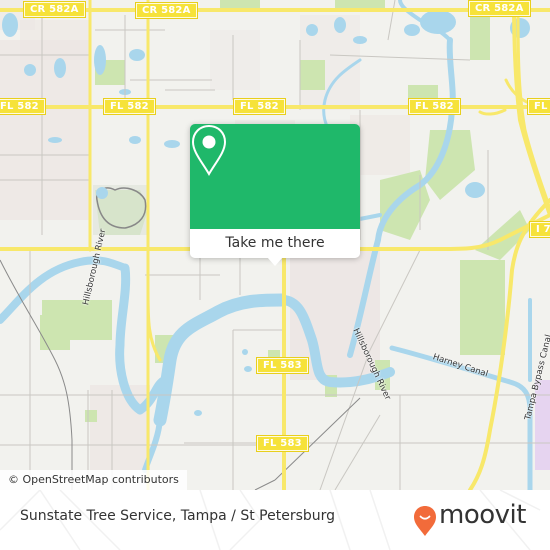  I want to click on moovit-smiley-pin-icon, so click(425, 521).